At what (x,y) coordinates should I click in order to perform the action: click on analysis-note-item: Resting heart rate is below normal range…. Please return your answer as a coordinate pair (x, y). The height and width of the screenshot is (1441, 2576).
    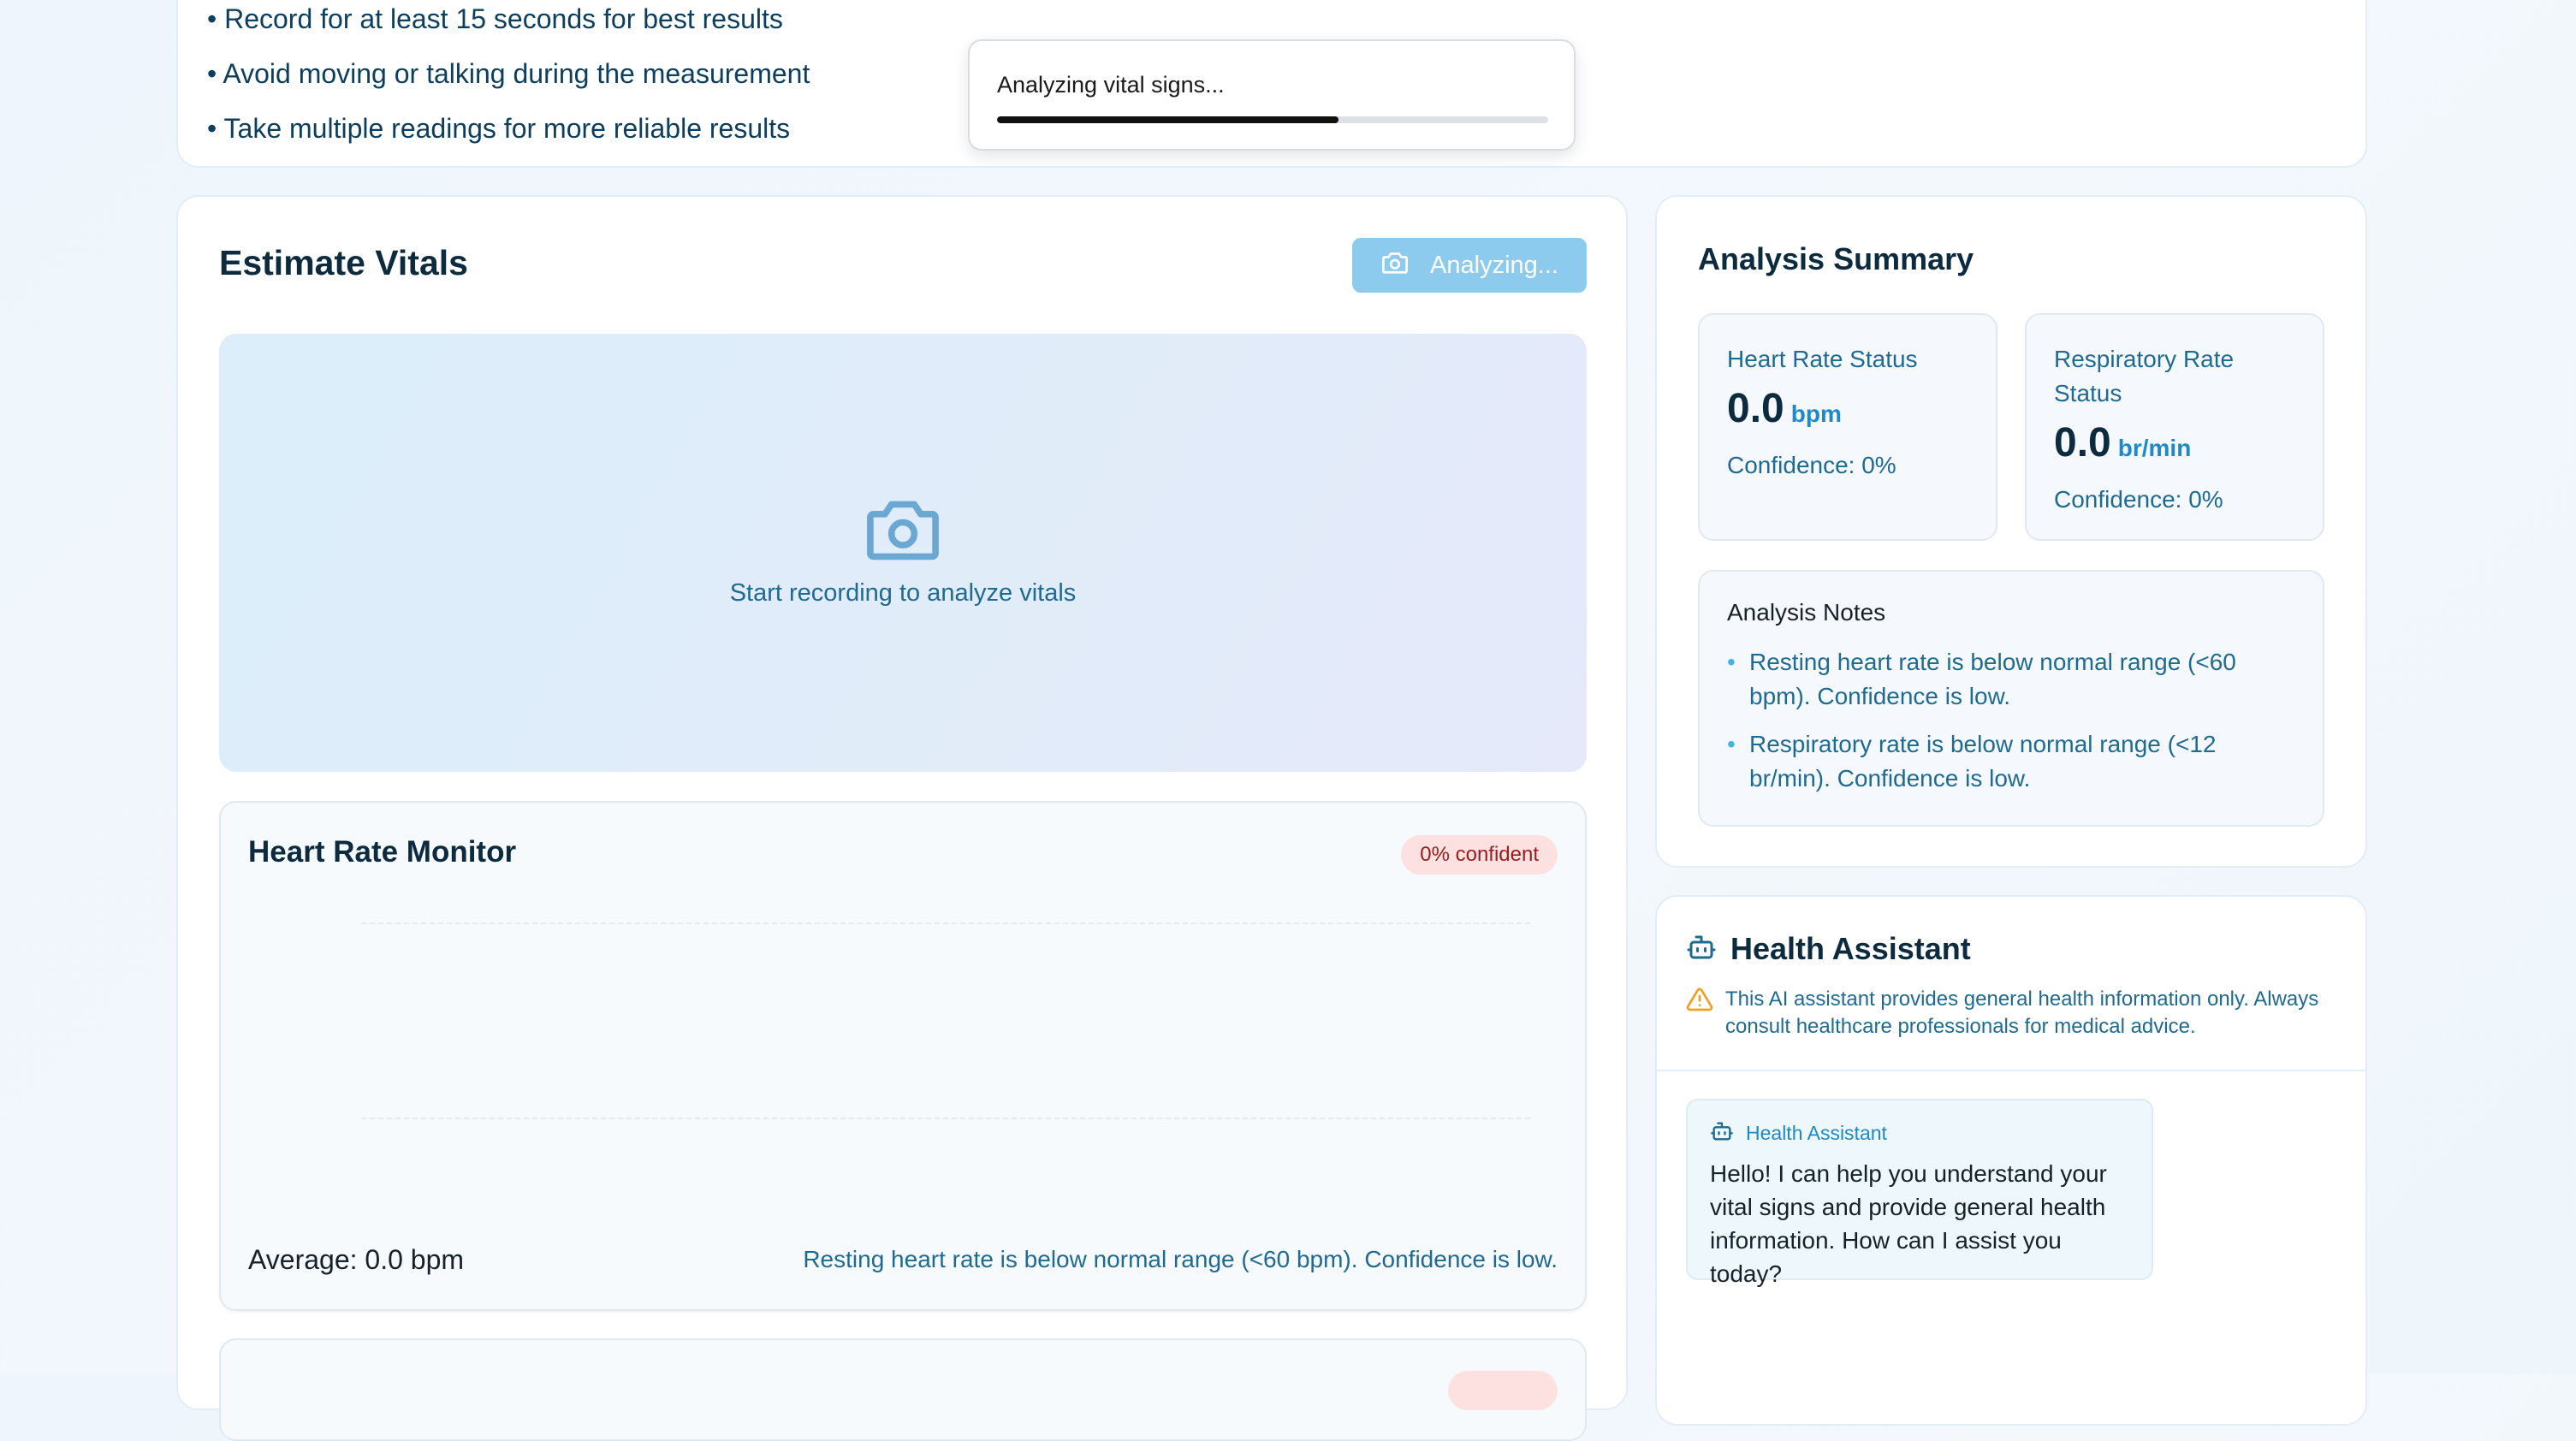
    Looking at the image, I should click on (2001, 679).